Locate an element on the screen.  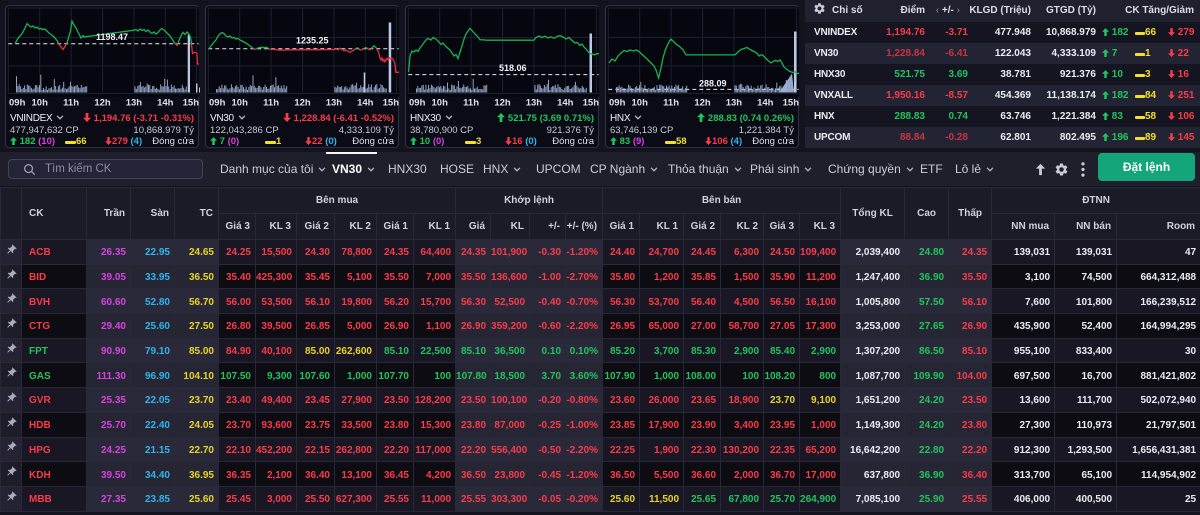
svg-text: 1198.47 is located at coordinates (112, 37).